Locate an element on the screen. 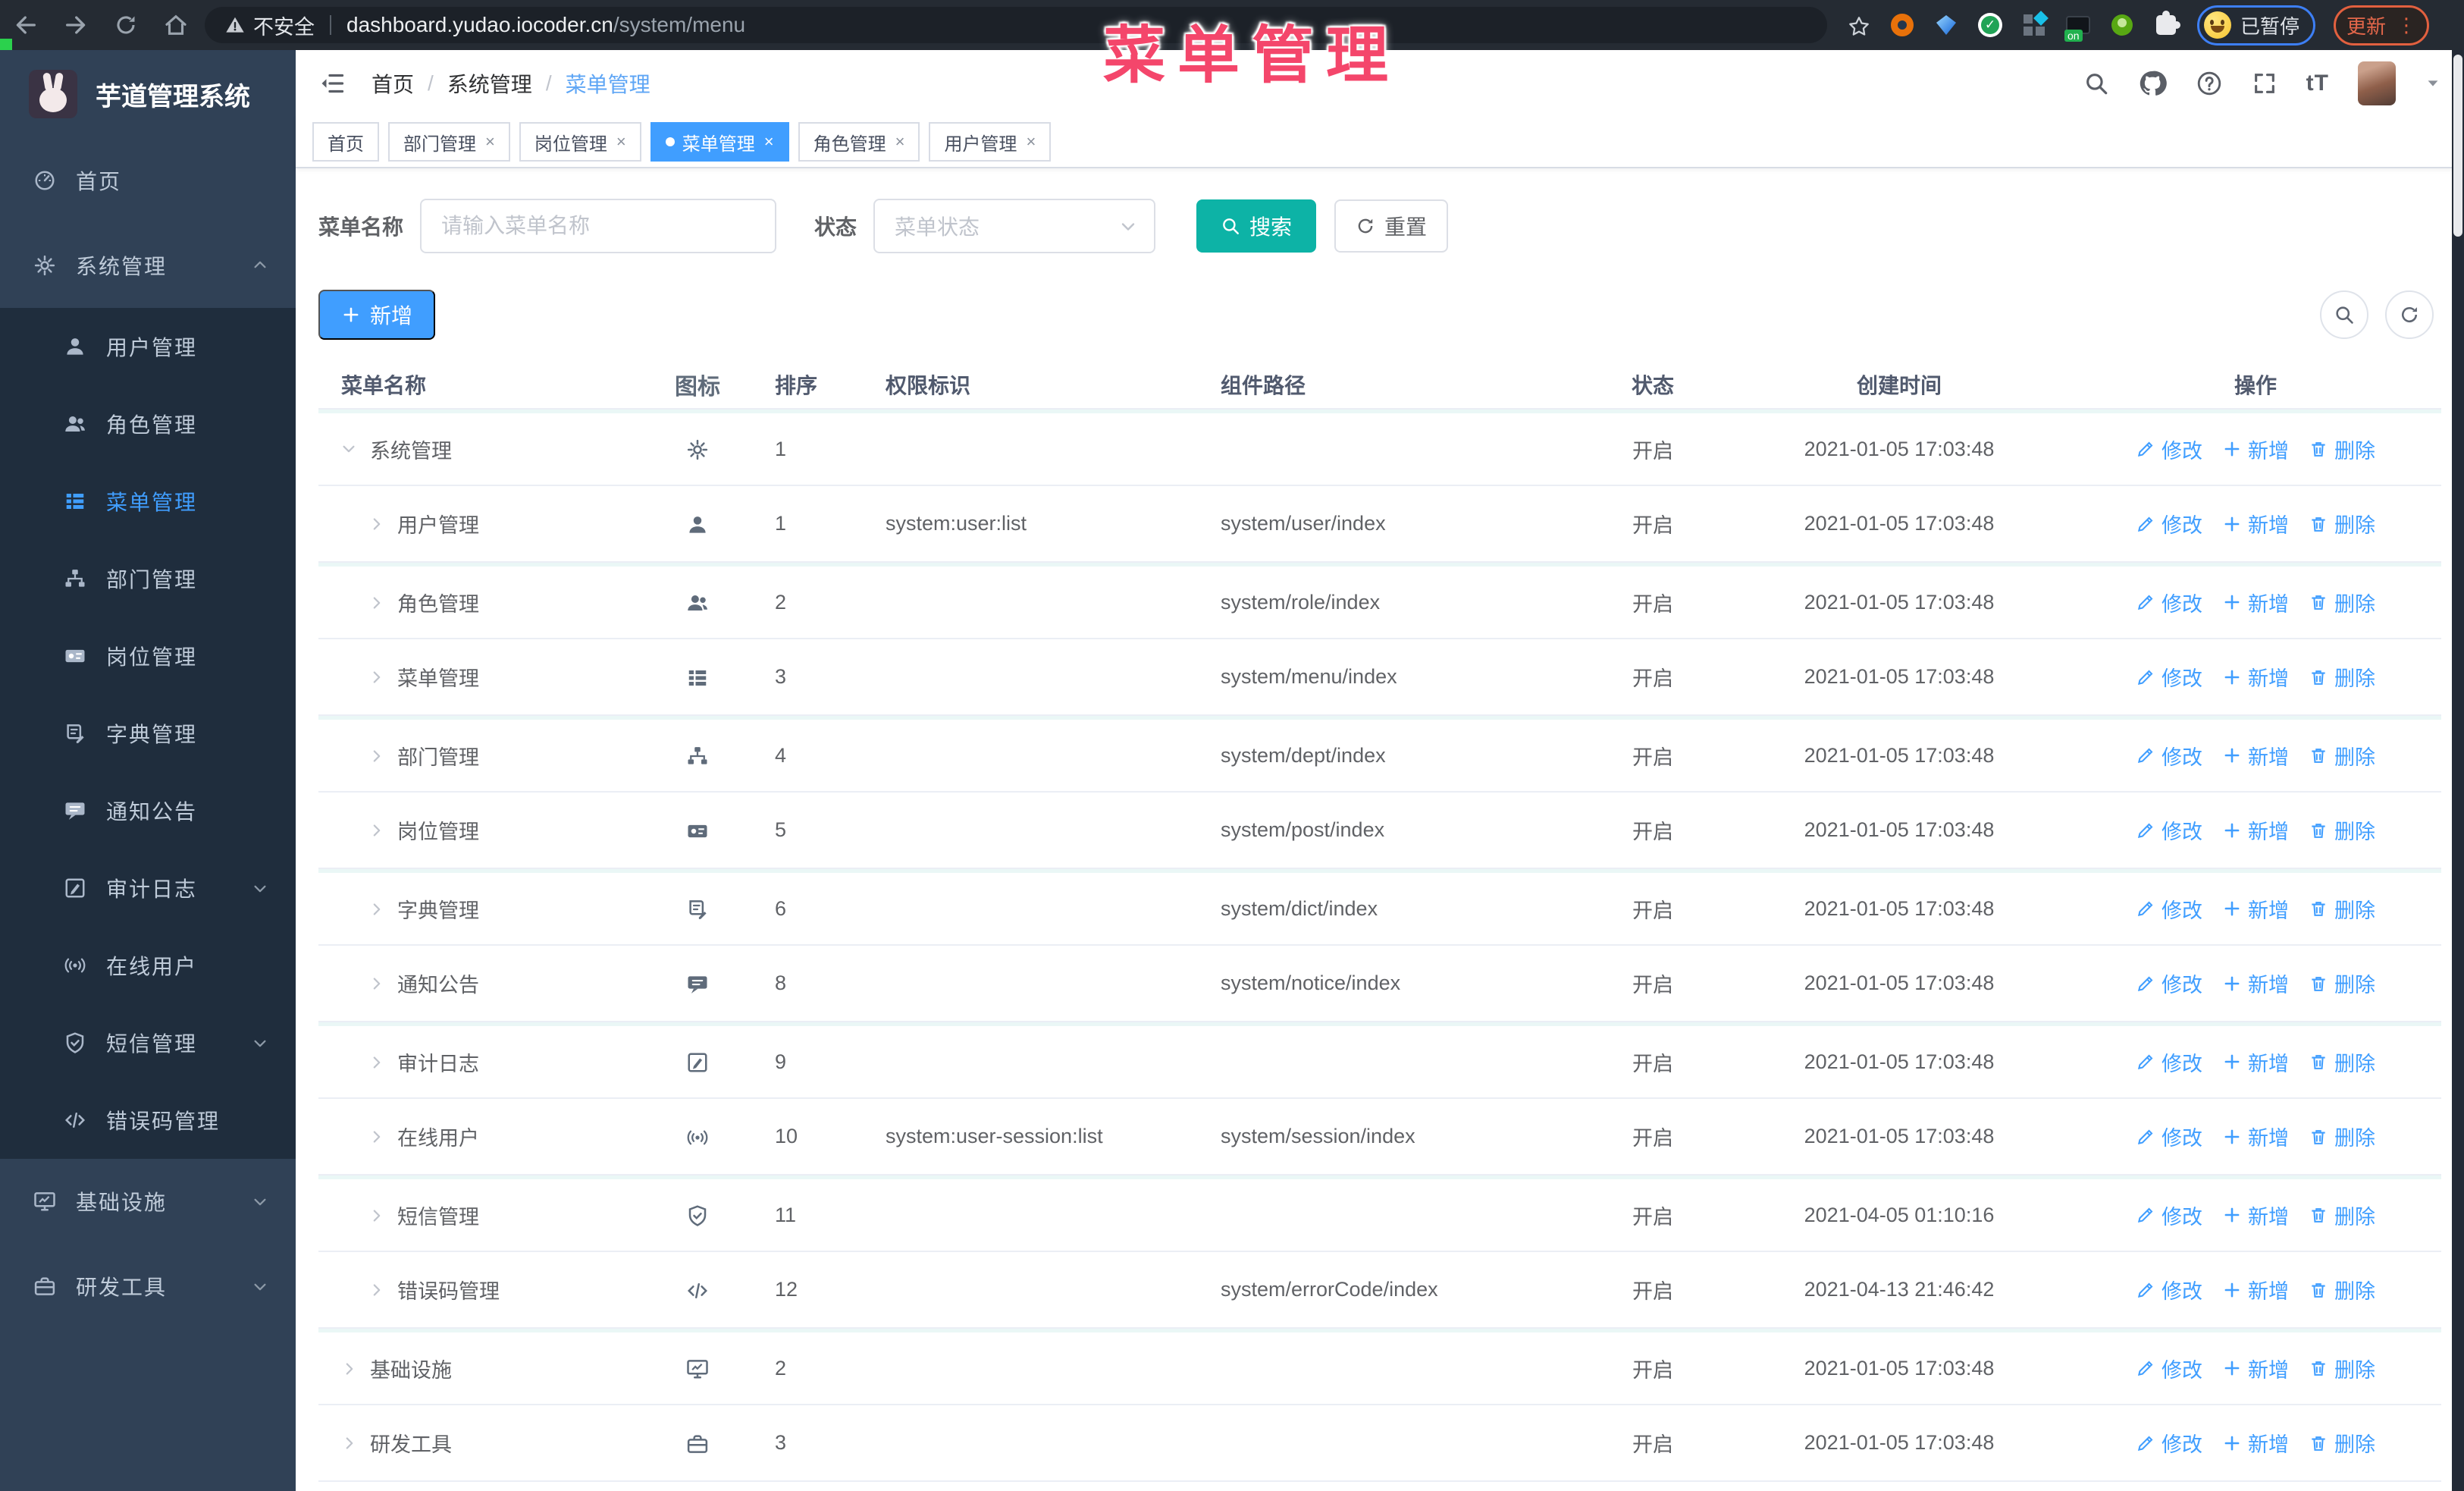  caret-down-icon is located at coordinates (2433, 84).